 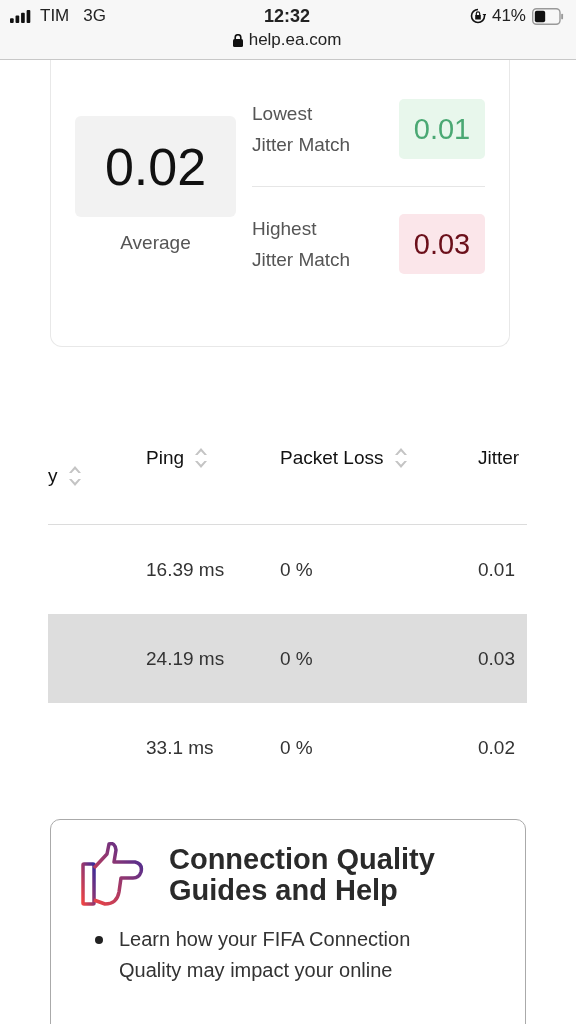 I want to click on lock-icon, so click(x=237, y=40).